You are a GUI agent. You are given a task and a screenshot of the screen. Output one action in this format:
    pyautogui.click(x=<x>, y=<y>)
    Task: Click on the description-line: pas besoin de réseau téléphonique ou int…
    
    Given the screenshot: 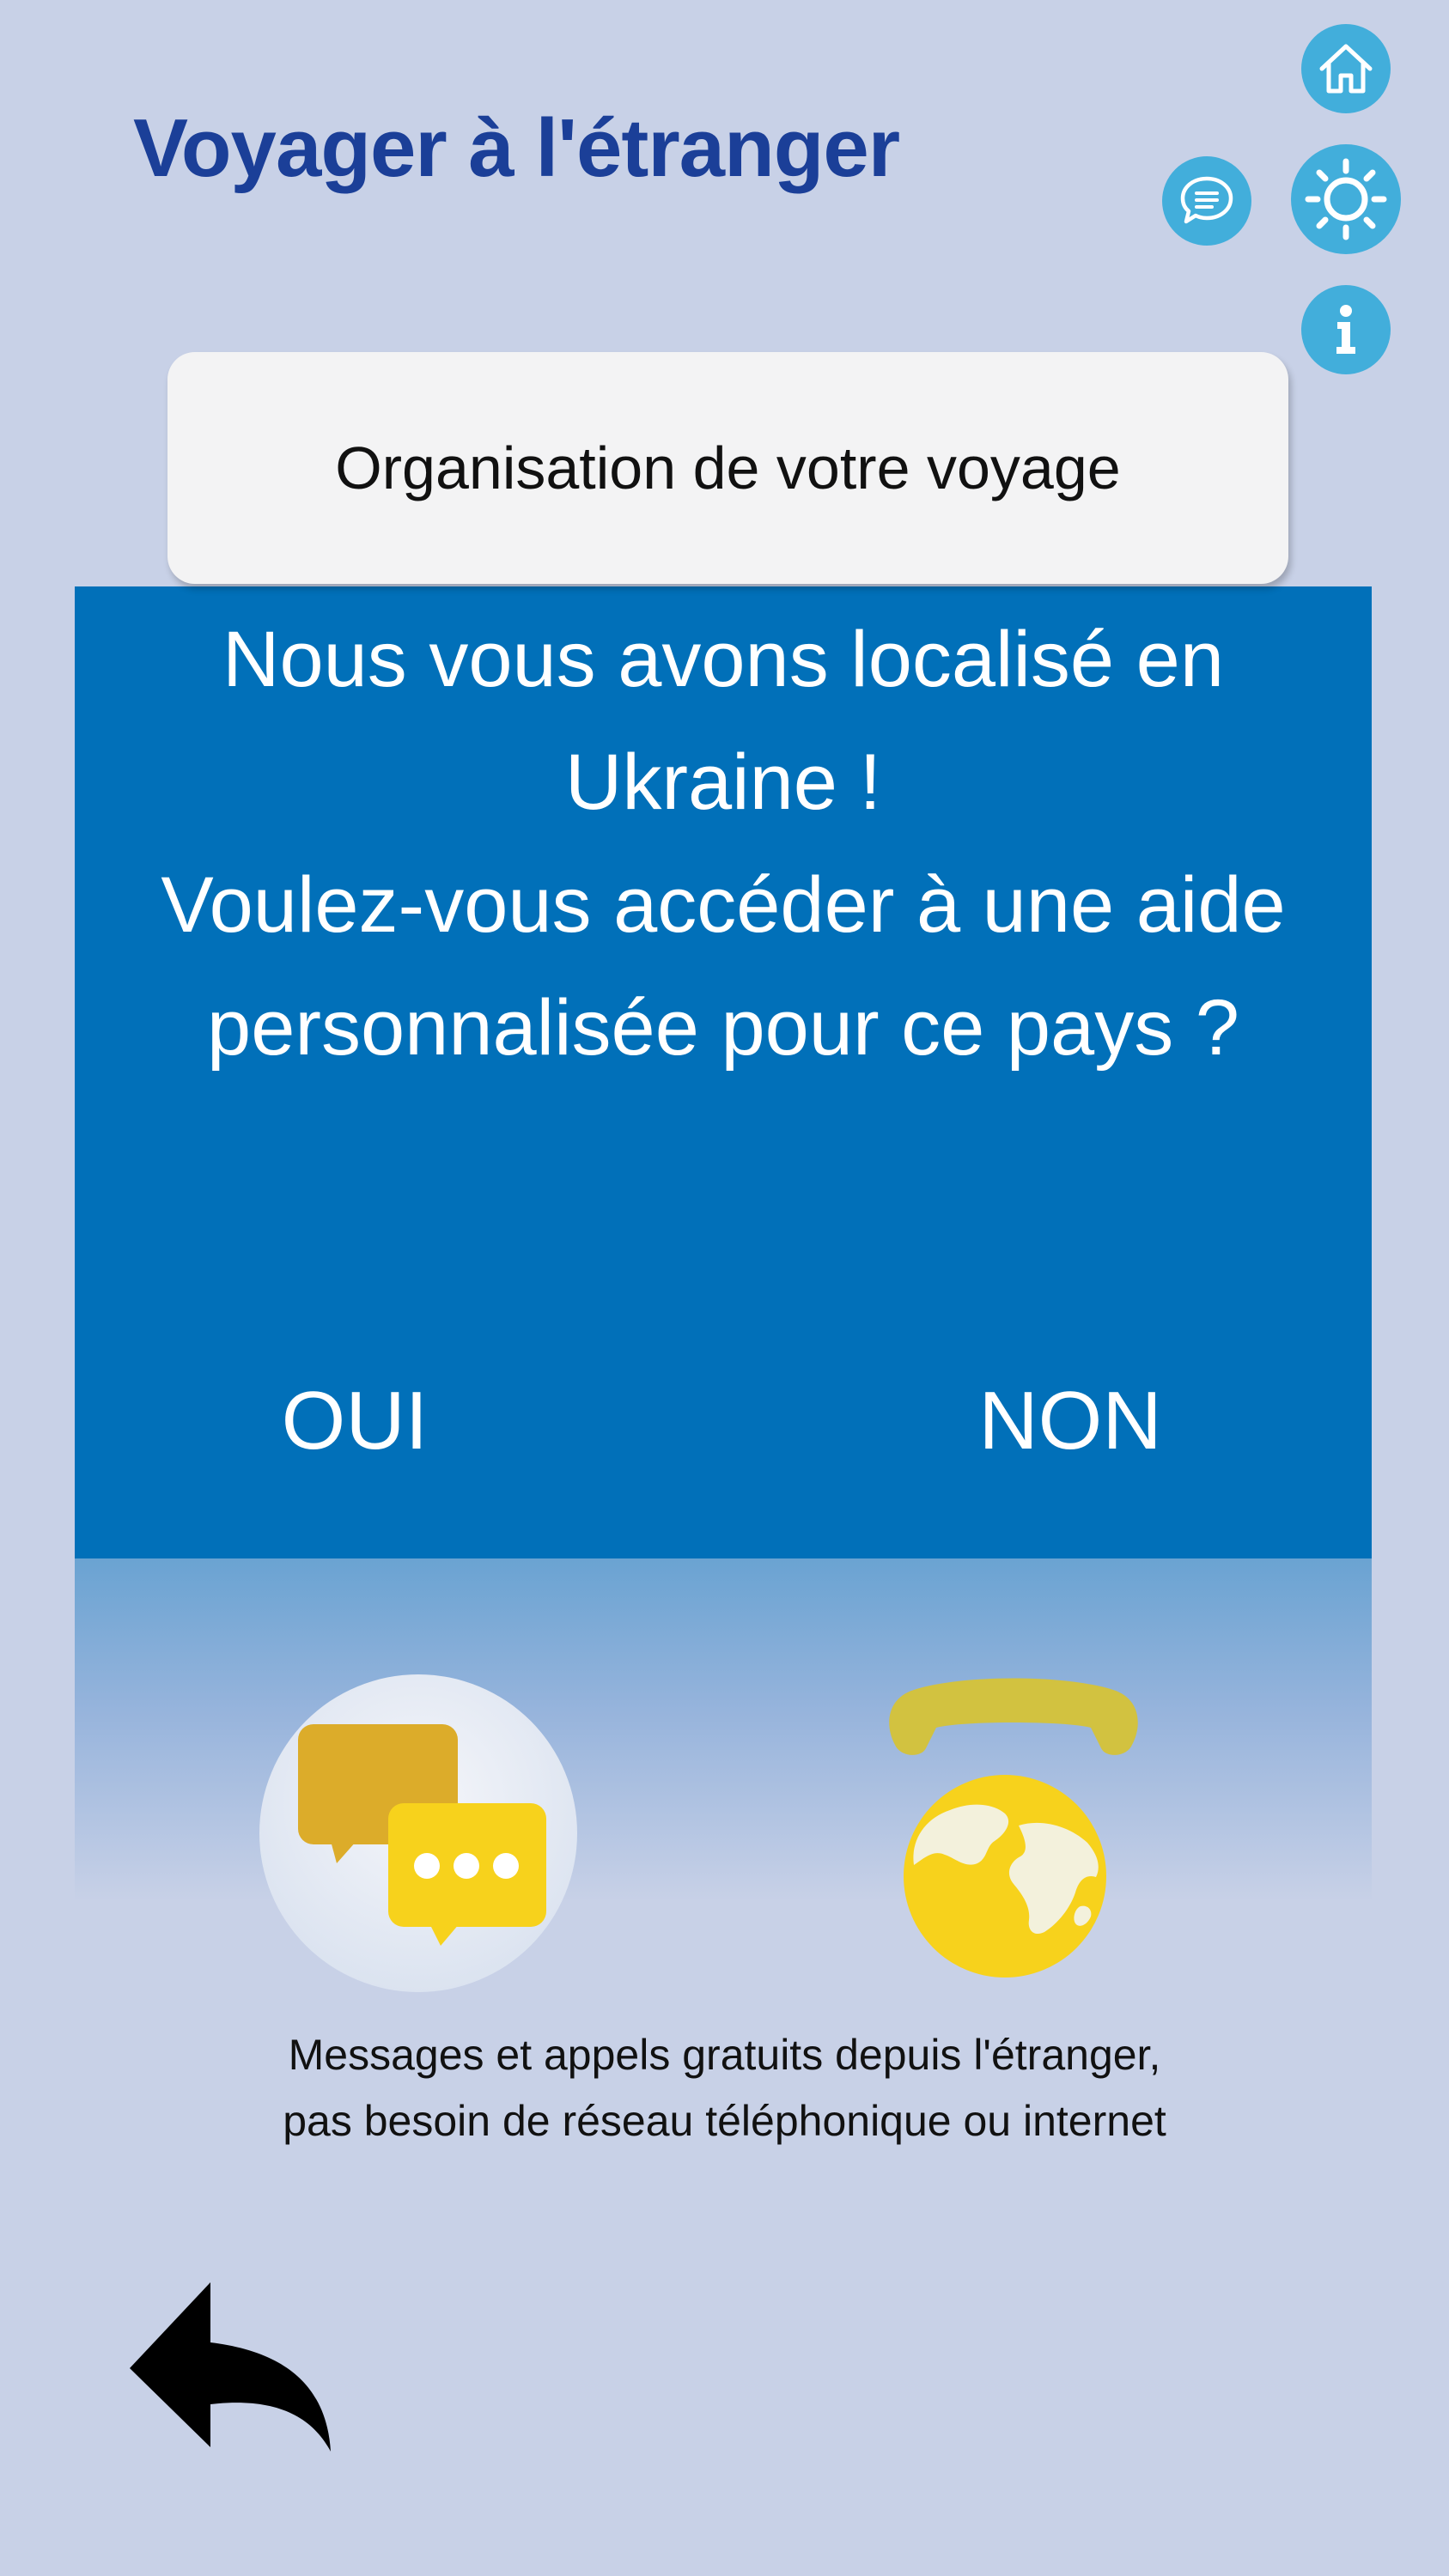 What is the action you would take?
    pyautogui.click(x=724, y=2121)
    